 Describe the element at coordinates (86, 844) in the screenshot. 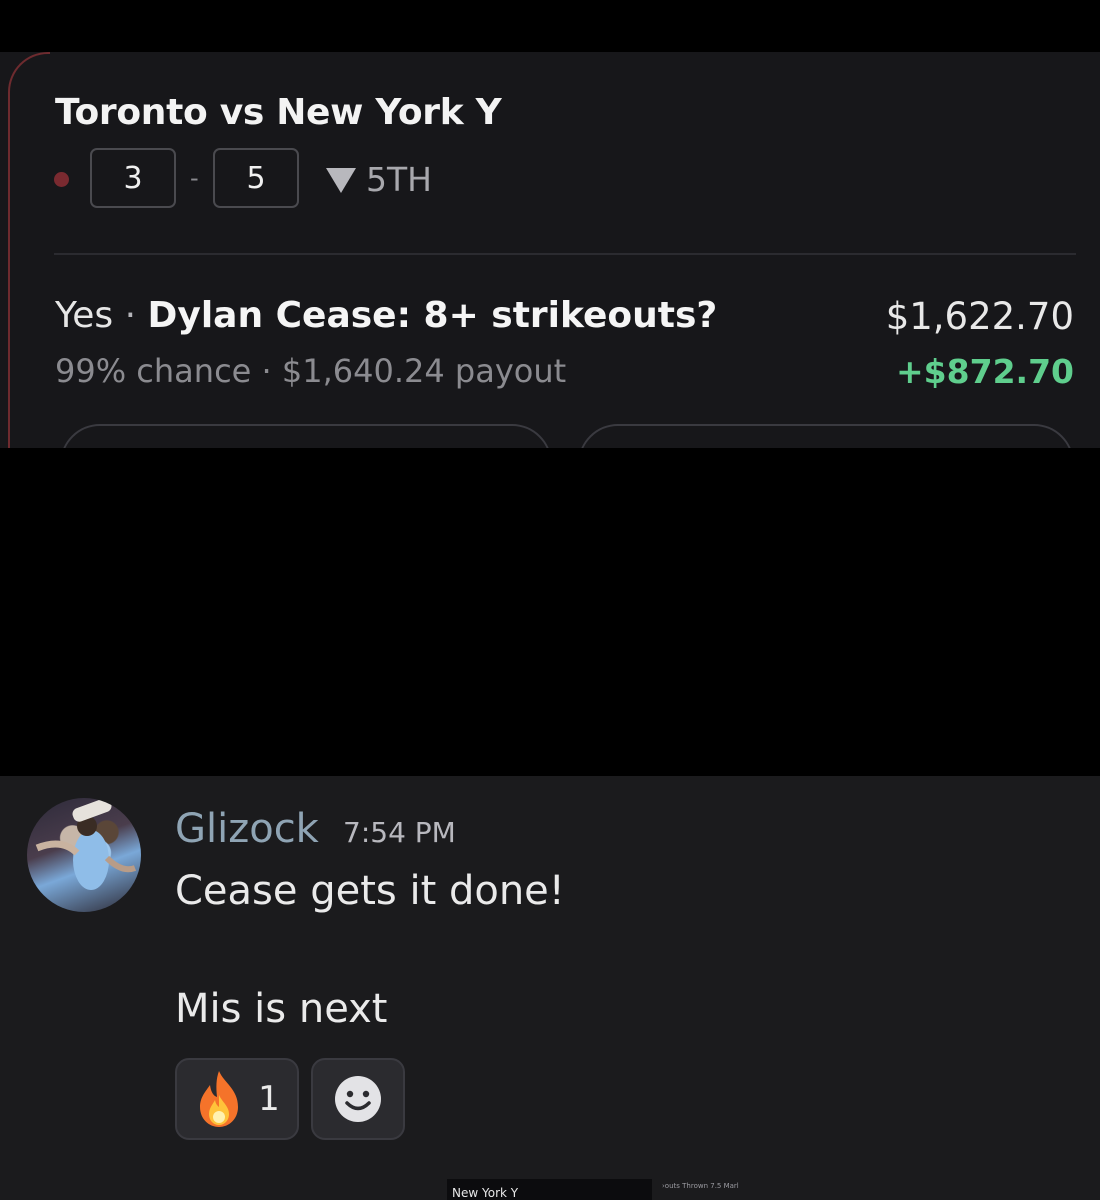

I see `avatar-image-icon` at that location.